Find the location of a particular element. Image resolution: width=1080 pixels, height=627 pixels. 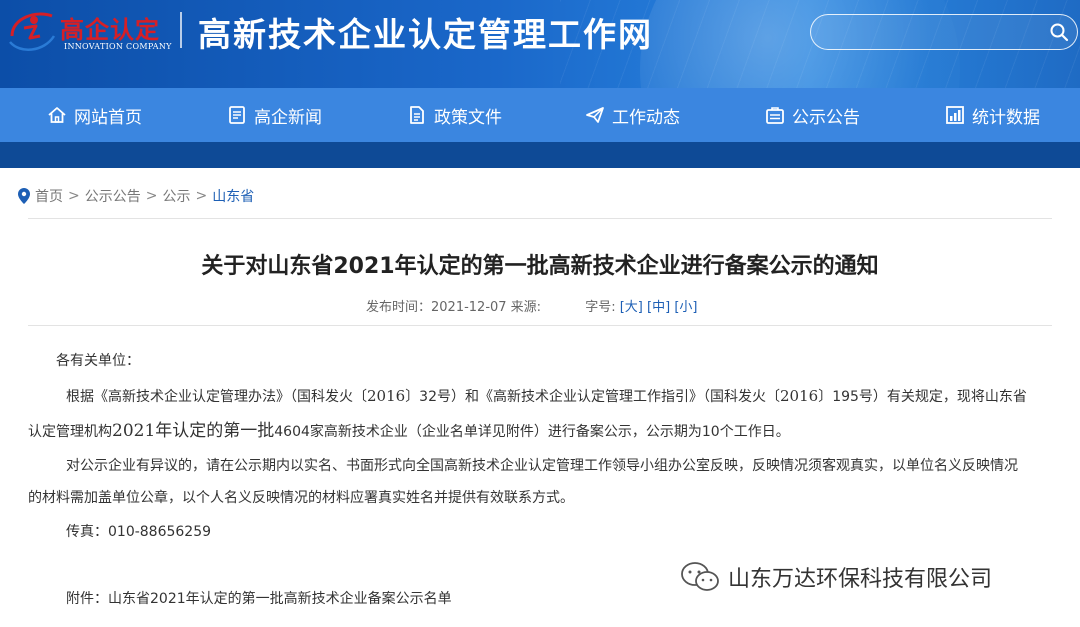

wechat-watermark: 山东万达环保科技有限公司 is located at coordinates (836, 577).